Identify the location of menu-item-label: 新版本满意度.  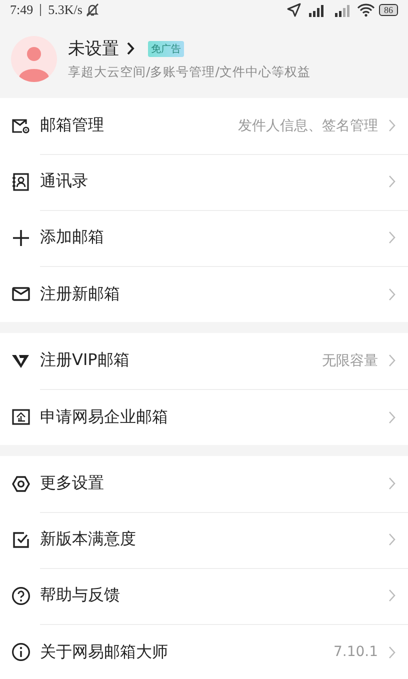
(88, 539).